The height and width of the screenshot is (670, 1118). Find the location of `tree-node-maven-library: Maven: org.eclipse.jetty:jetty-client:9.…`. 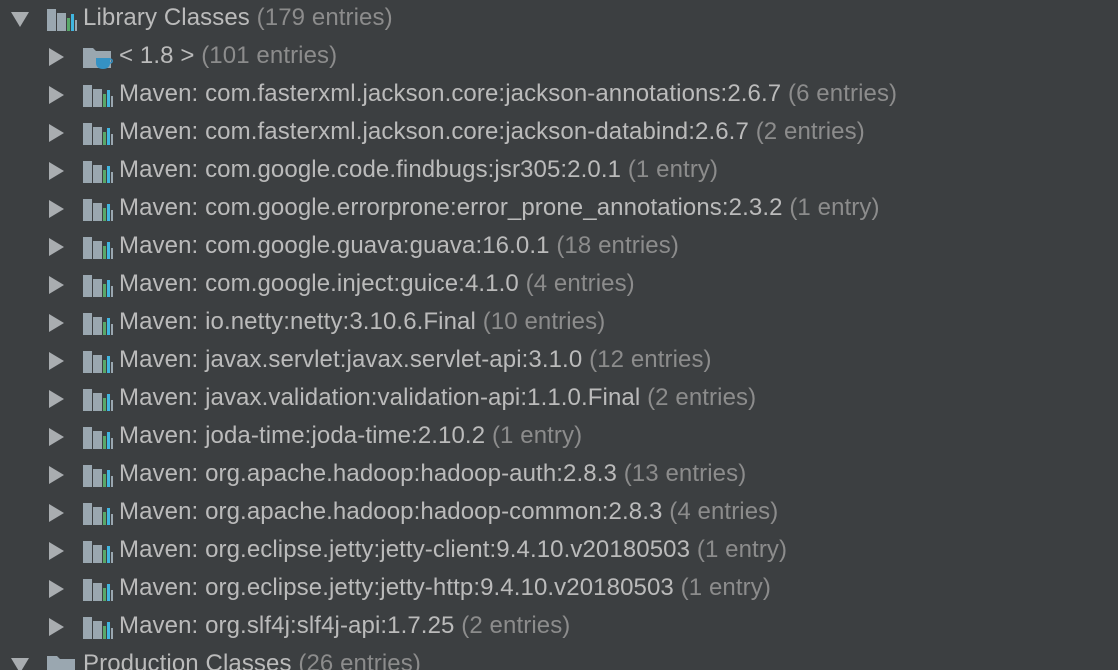

tree-node-maven-library: Maven: org.eclipse.jetty:jetty-client:9.… is located at coordinates (559, 551).